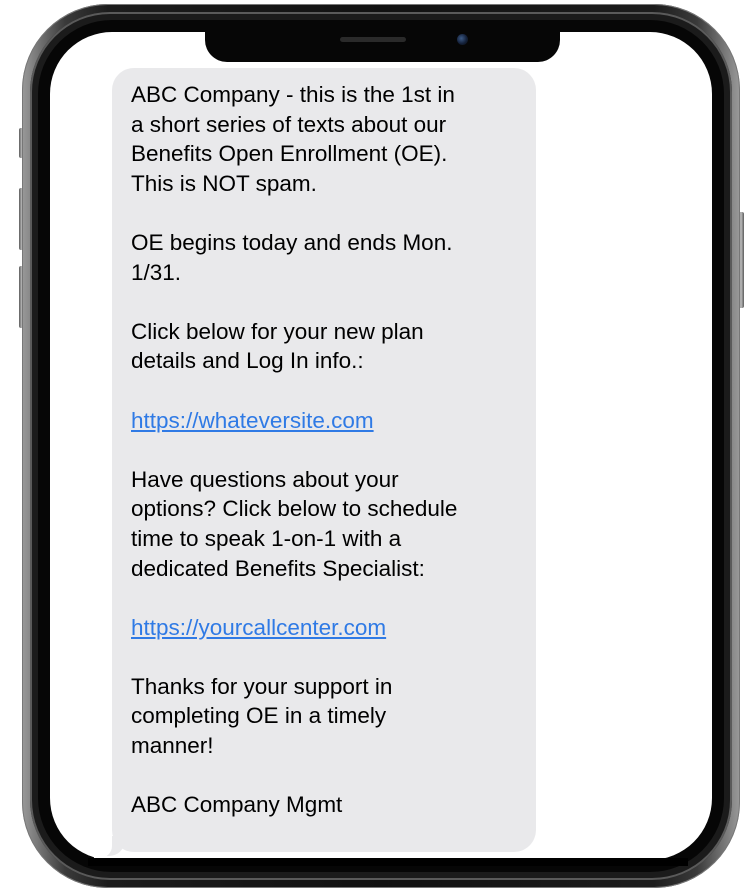 The image size is (749, 891). I want to click on home-indicator-area, so click(388, 862).